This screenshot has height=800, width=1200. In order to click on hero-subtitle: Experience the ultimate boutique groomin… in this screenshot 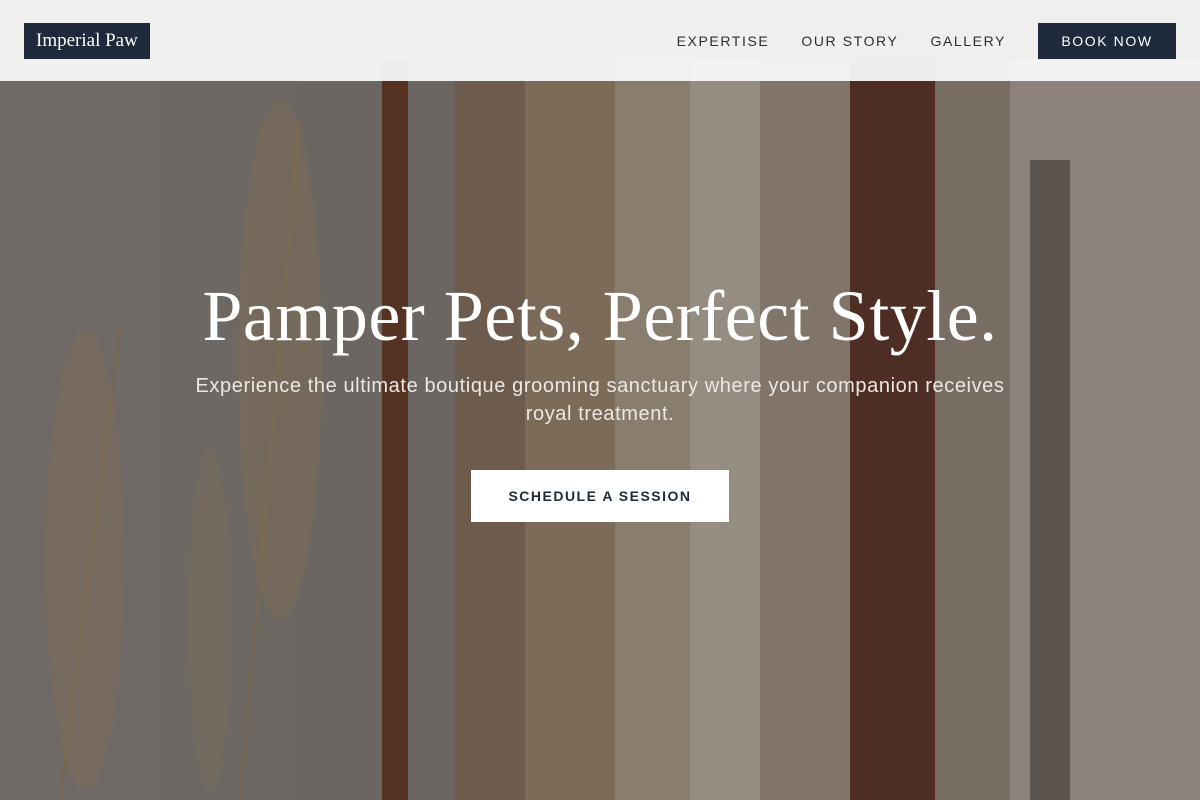, I will do `click(600, 400)`.